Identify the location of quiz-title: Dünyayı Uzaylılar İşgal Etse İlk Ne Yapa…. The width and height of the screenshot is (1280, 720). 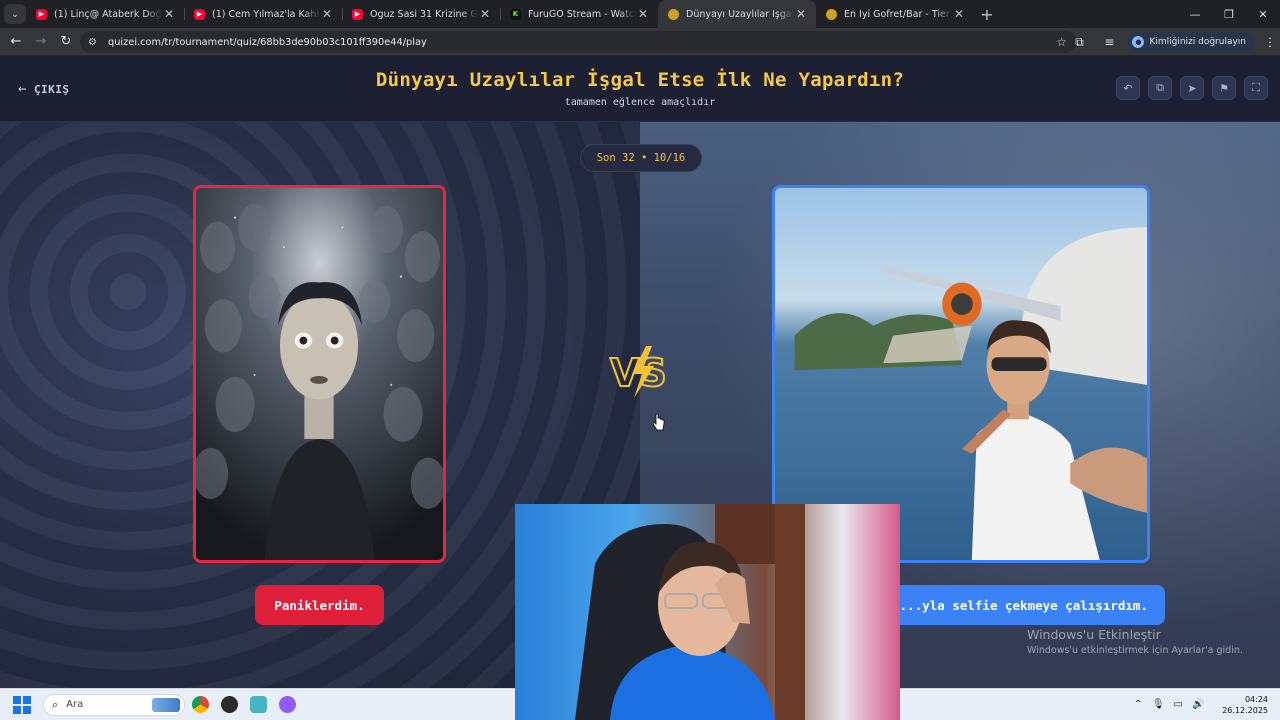
(640, 80).